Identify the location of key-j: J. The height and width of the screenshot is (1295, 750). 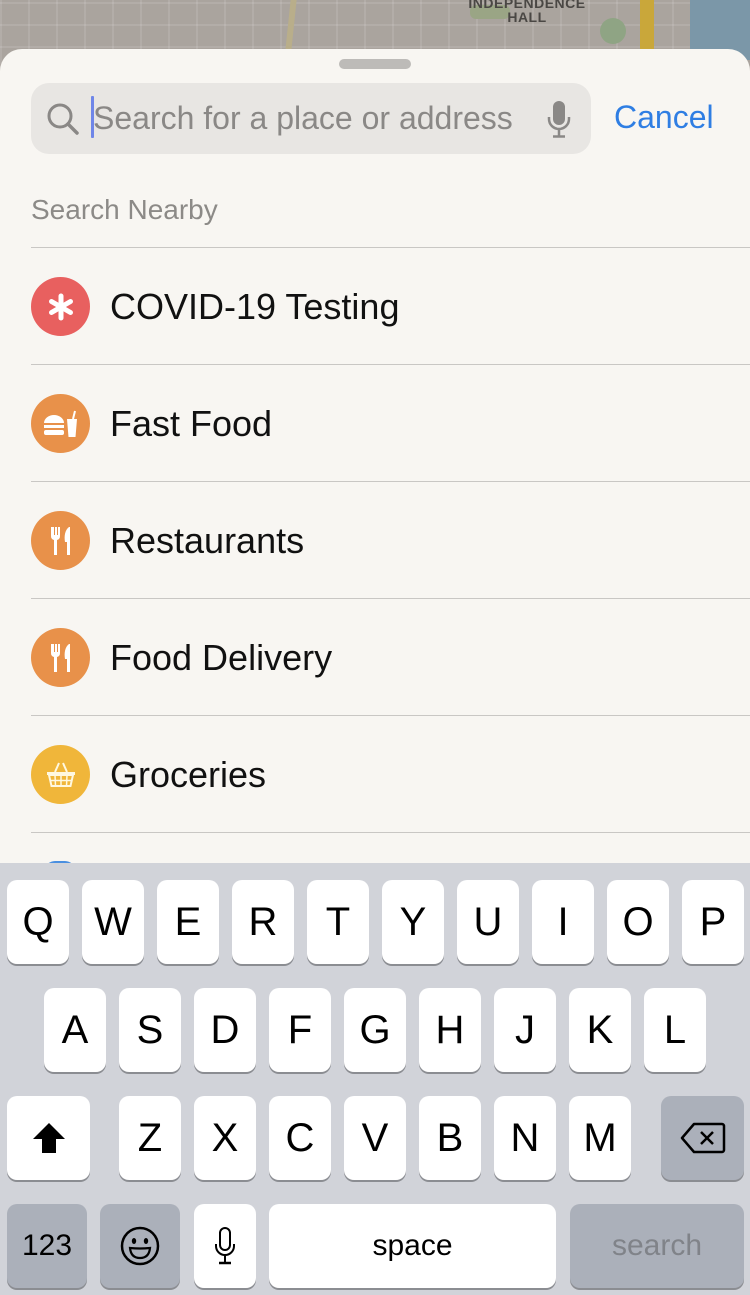
(525, 1030).